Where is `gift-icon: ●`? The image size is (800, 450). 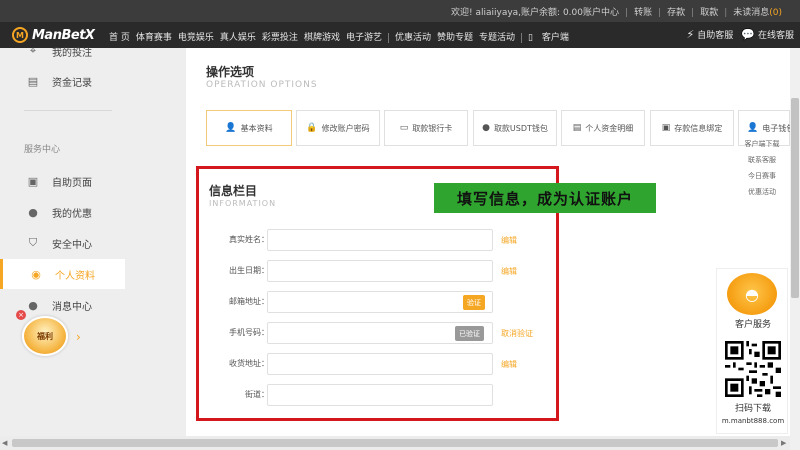 gift-icon: ● is located at coordinates (33, 212).